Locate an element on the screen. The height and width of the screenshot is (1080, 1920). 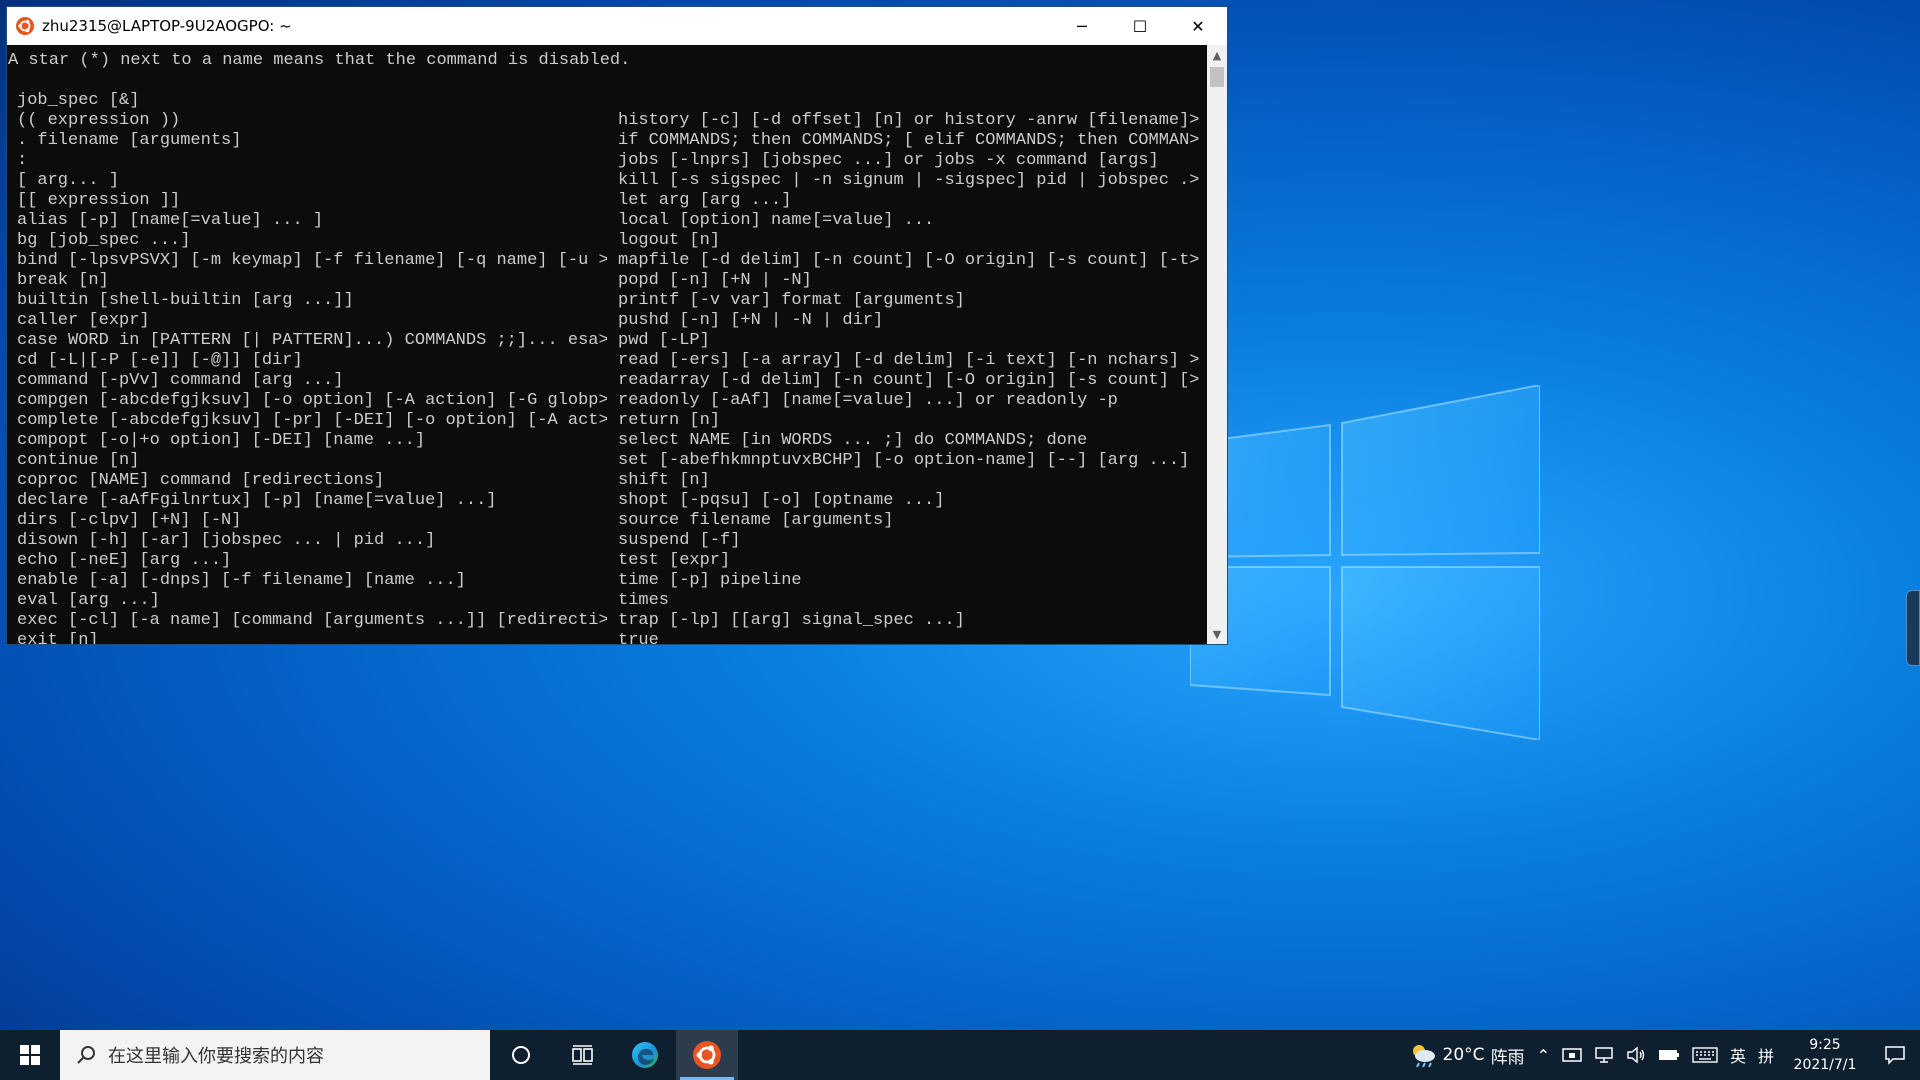
clock-date: 2021/7/1 is located at coordinates (1825, 1065).